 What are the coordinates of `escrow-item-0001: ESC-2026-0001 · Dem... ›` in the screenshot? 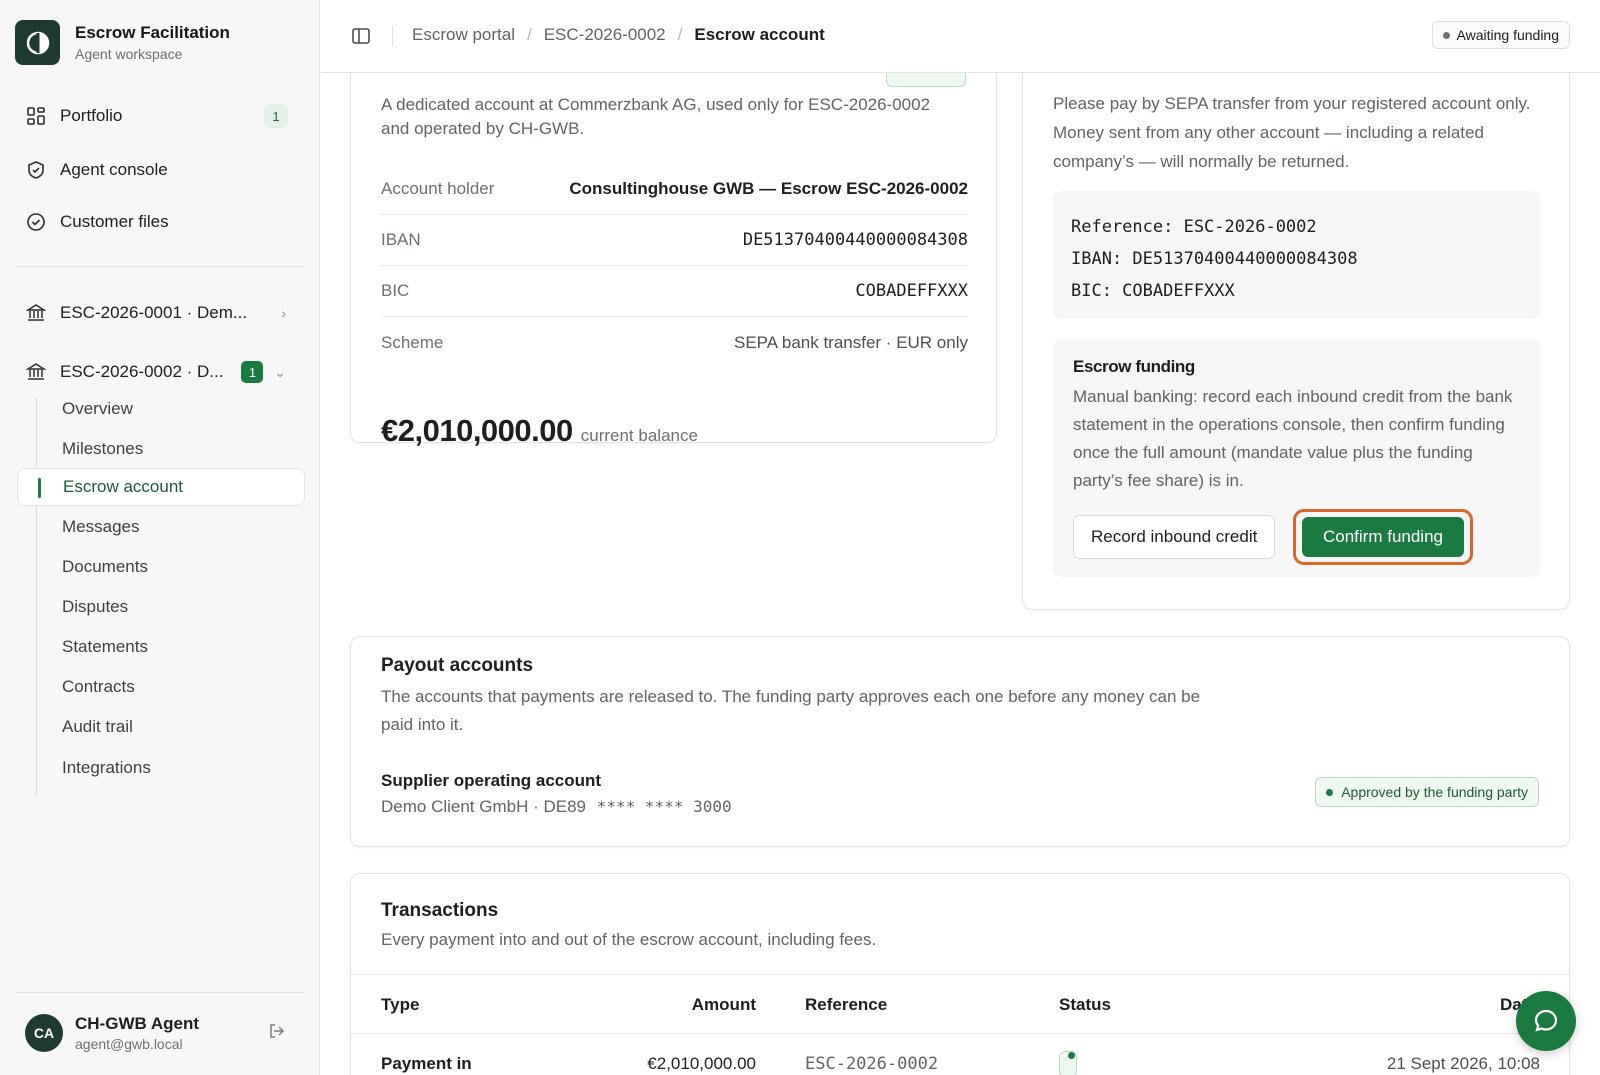 It's located at (160, 313).